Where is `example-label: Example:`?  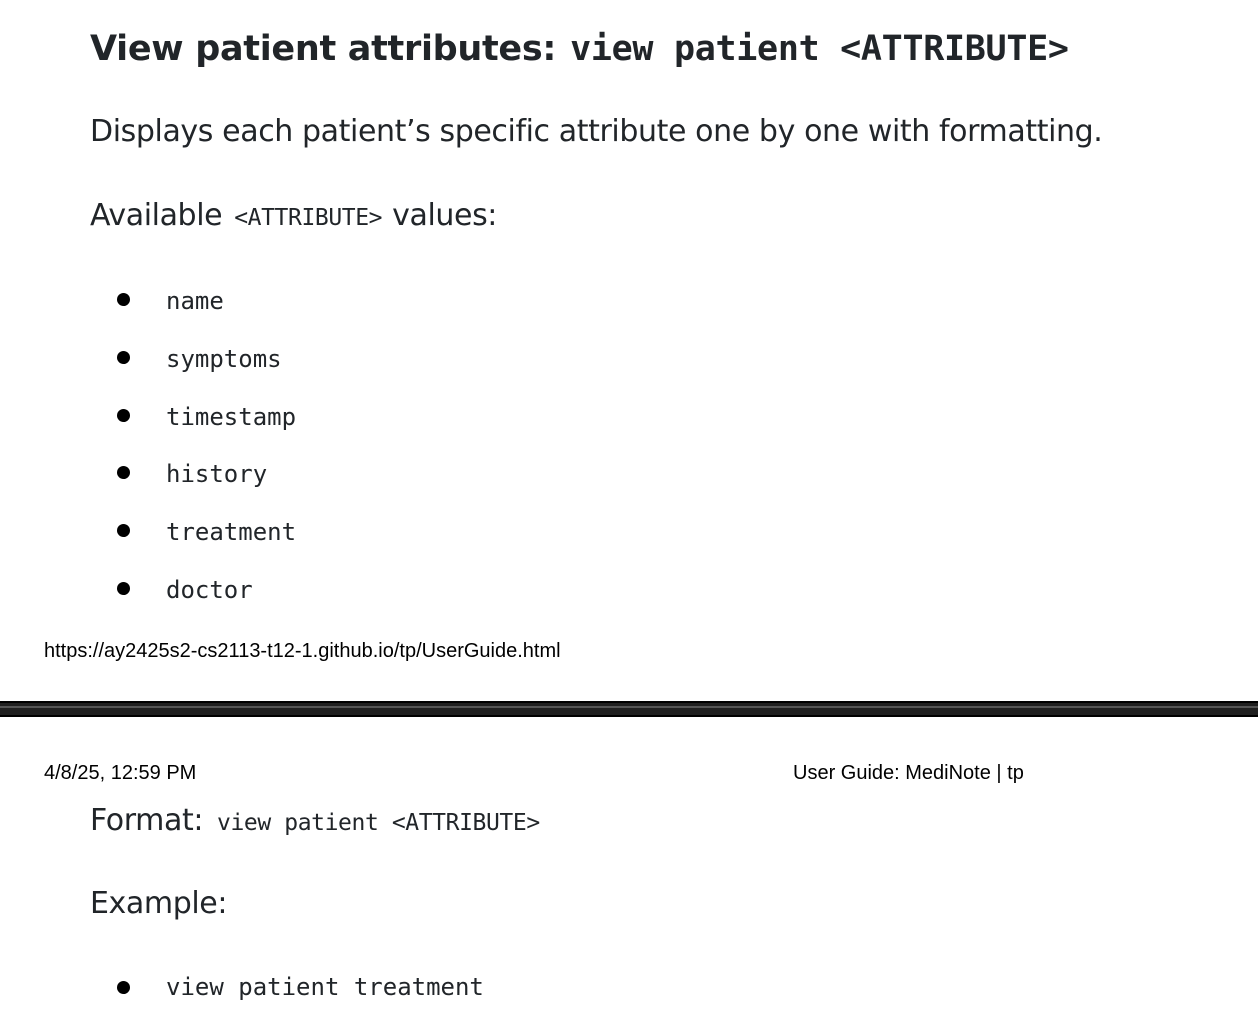
example-label: Example: is located at coordinates (159, 903).